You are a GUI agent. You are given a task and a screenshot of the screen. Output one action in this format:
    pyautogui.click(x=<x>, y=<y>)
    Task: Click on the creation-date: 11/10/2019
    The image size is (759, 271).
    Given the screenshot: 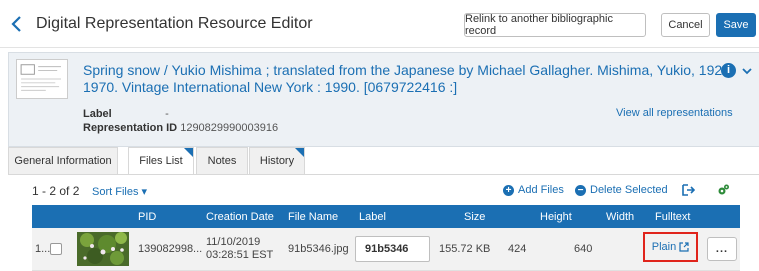 What is the action you would take?
    pyautogui.click(x=233, y=242)
    